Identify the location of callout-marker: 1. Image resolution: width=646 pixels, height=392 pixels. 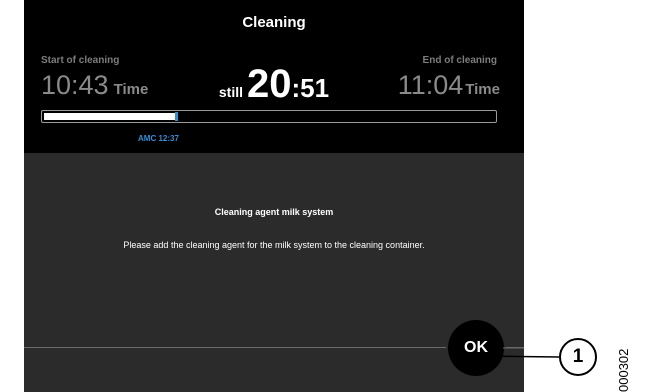
(578, 357).